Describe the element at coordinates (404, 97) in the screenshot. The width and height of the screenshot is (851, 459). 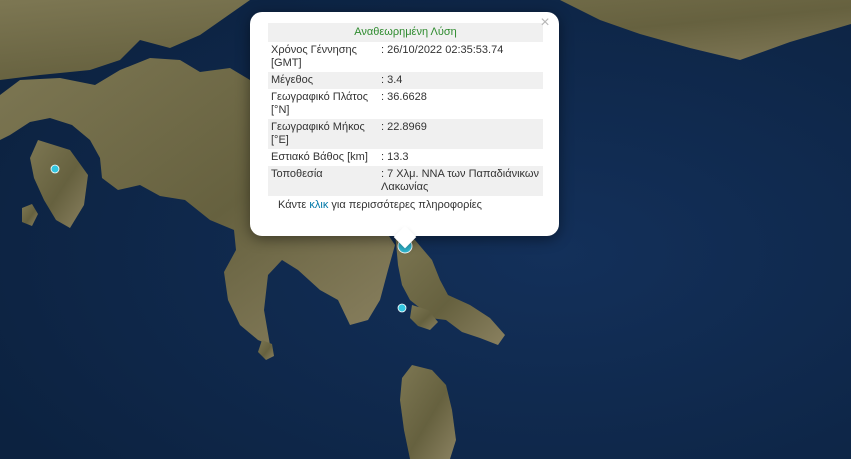
I see `latitude-value: : 36.6628` at that location.